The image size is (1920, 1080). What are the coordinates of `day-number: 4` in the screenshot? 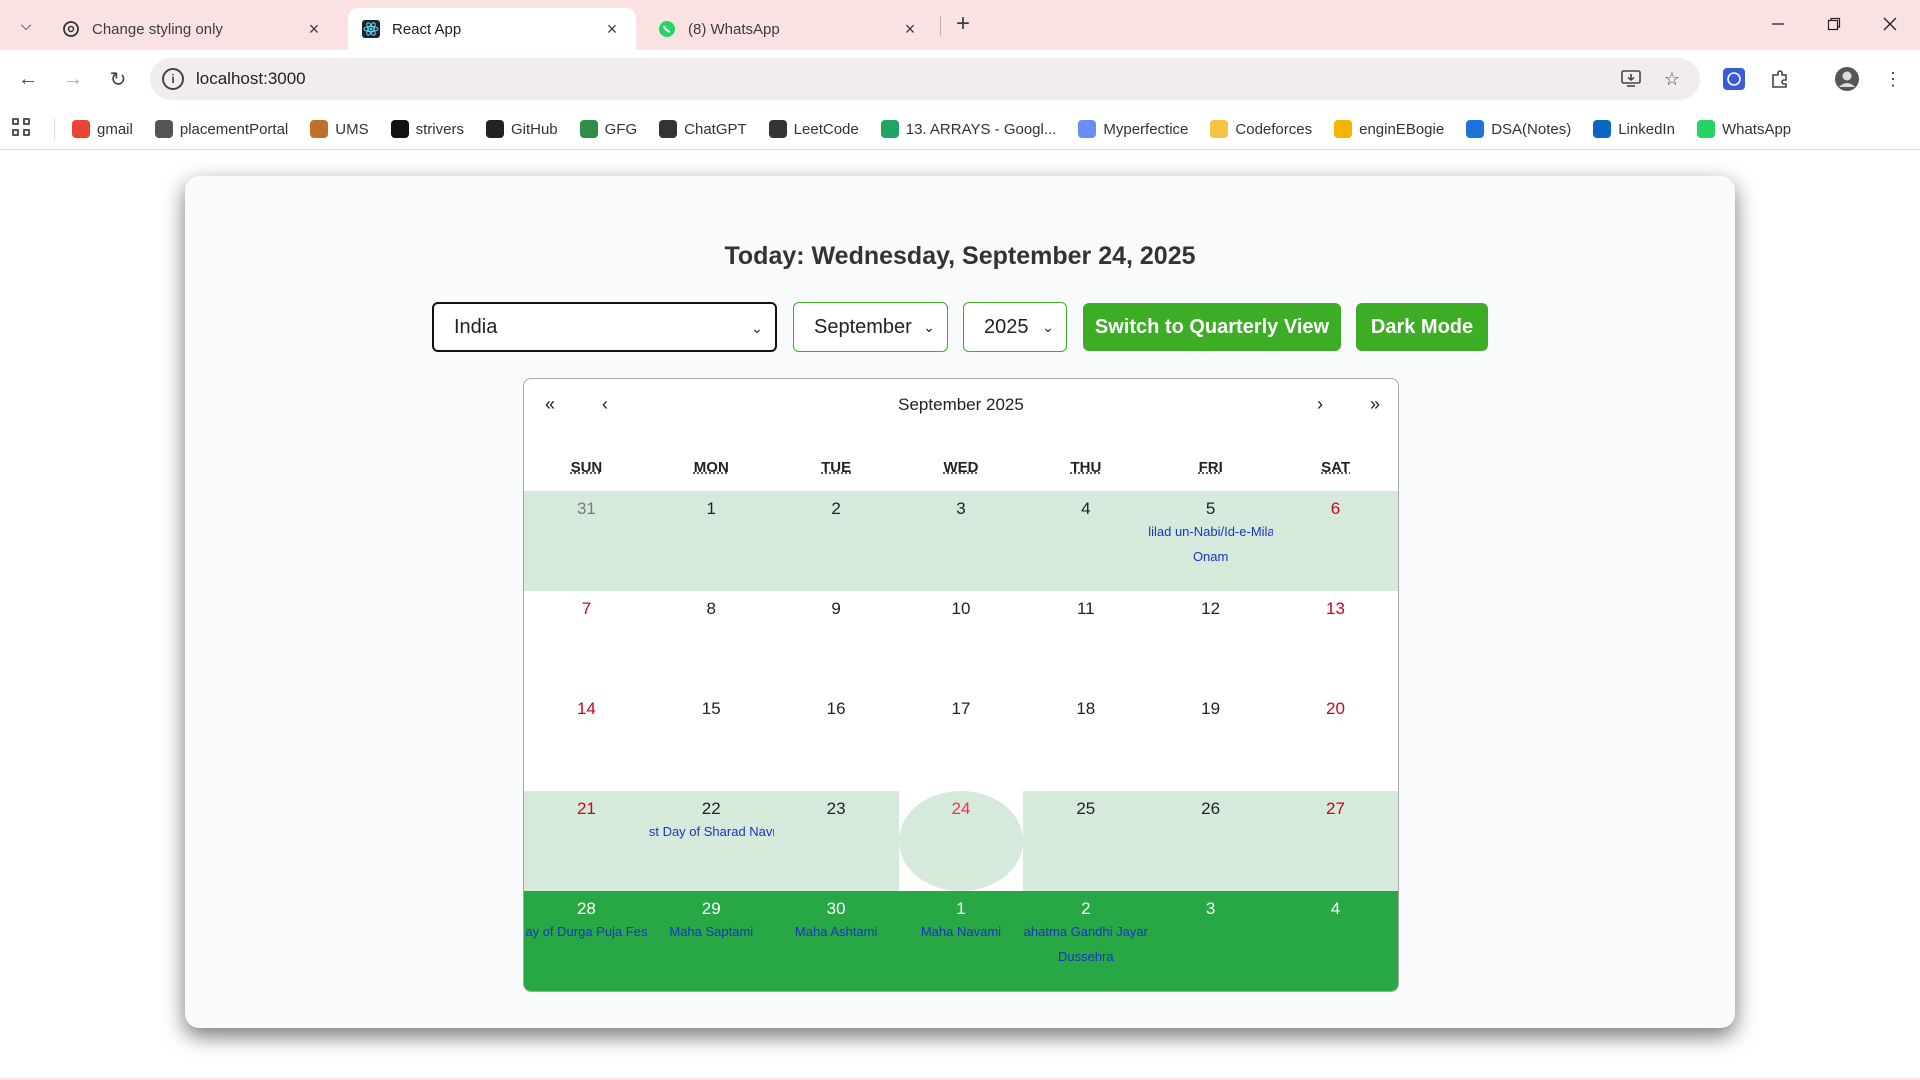 It's located at (1086, 508).